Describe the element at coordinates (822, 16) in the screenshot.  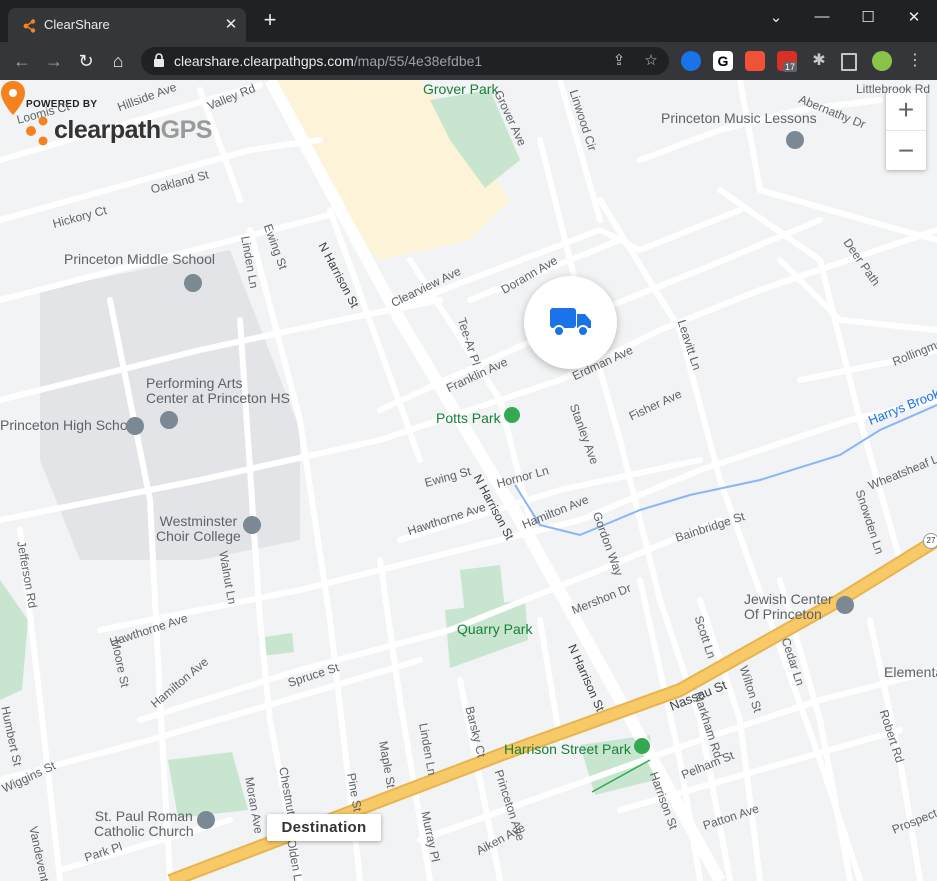
I see `minimize-button: —` at that location.